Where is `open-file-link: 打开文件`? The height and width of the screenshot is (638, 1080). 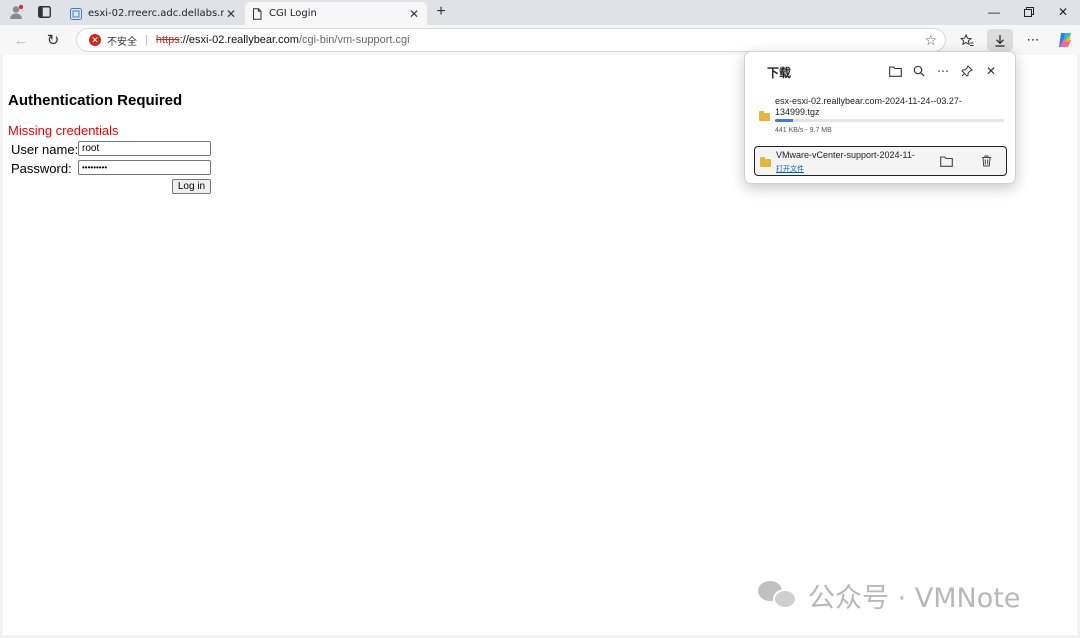
open-file-link: 打开文件 is located at coordinates (790, 169).